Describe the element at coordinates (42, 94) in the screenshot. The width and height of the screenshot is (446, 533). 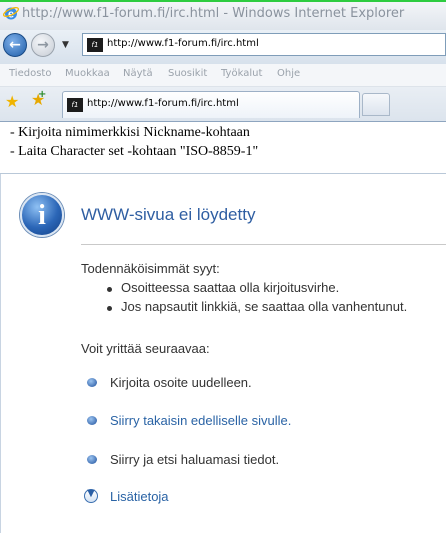
I see `add-plus-icon: +` at that location.